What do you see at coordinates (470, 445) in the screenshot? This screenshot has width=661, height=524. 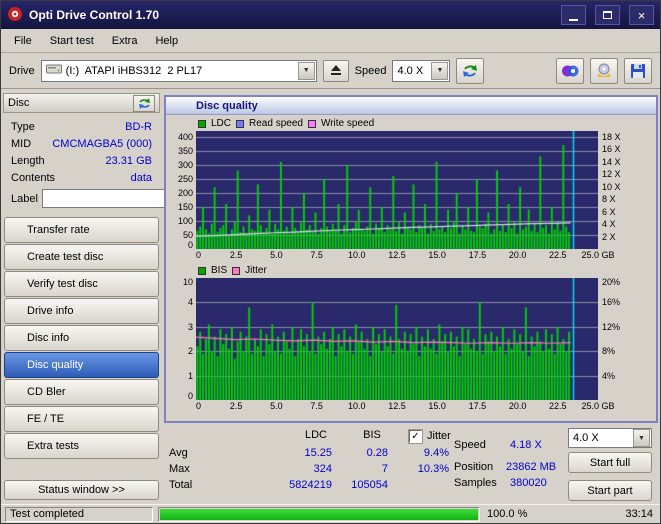 I see `speed-stat-label: Speed` at bounding box center [470, 445].